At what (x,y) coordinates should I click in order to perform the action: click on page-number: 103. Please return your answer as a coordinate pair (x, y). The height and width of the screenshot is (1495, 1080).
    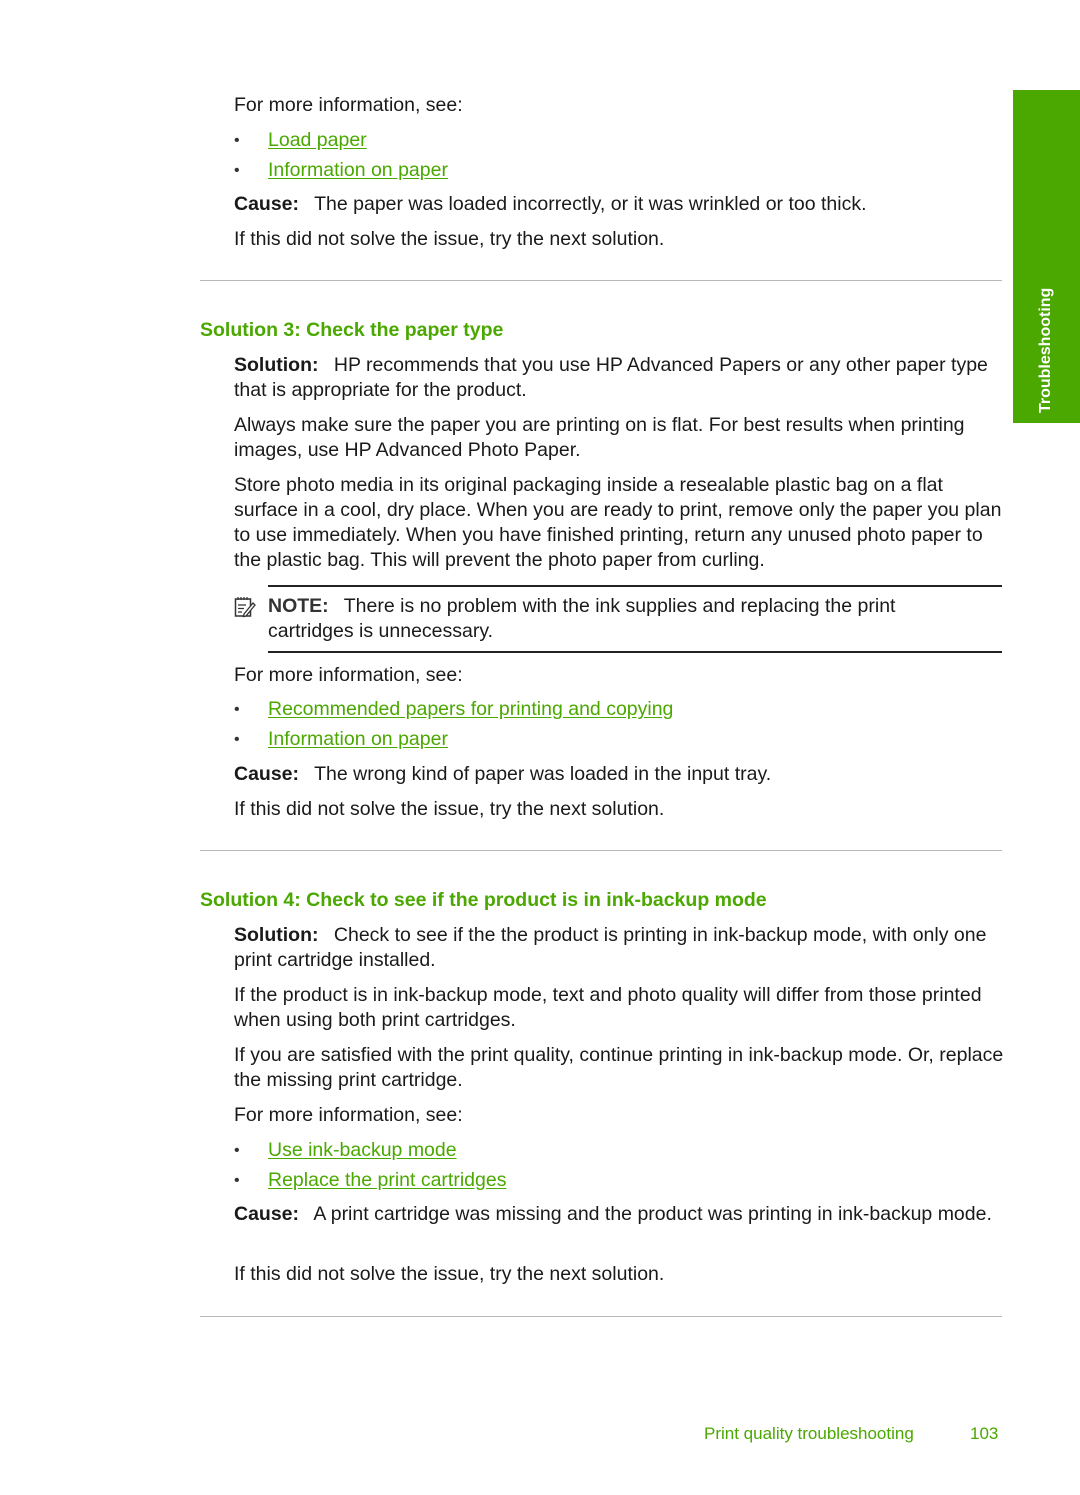
    Looking at the image, I should click on (984, 1433).